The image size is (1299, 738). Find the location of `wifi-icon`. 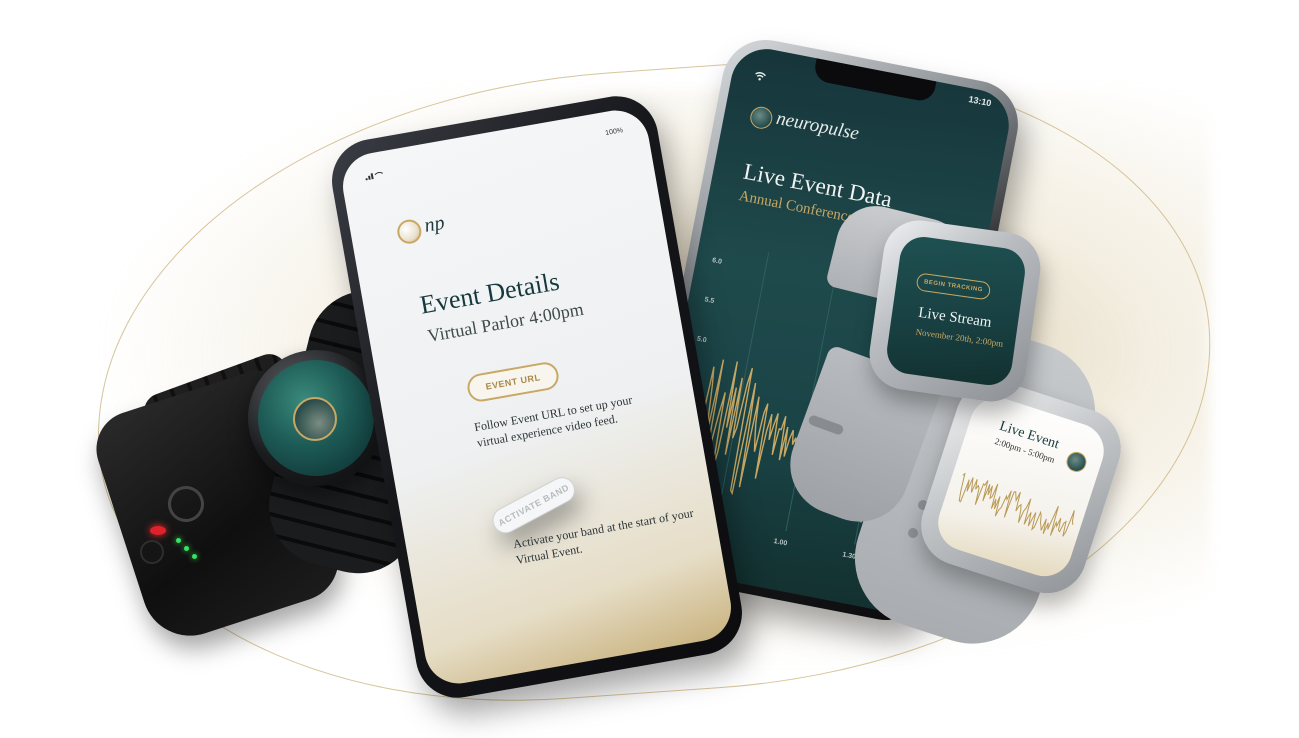

wifi-icon is located at coordinates (760, 76).